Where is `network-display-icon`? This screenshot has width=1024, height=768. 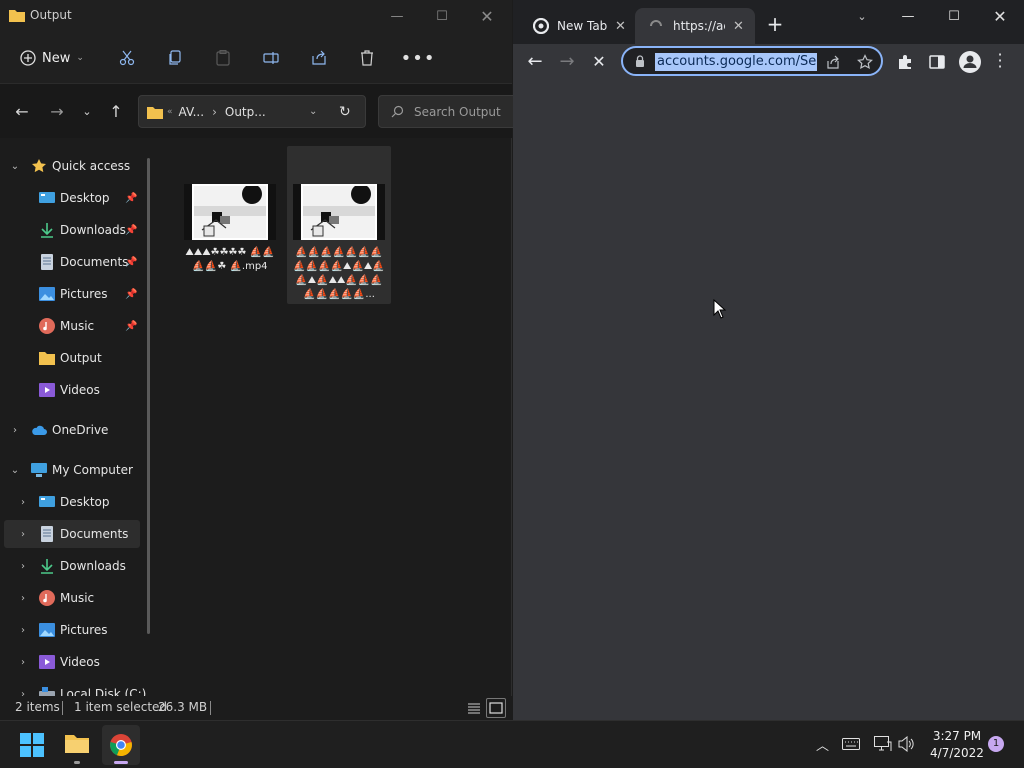 network-display-icon is located at coordinates (883, 744).